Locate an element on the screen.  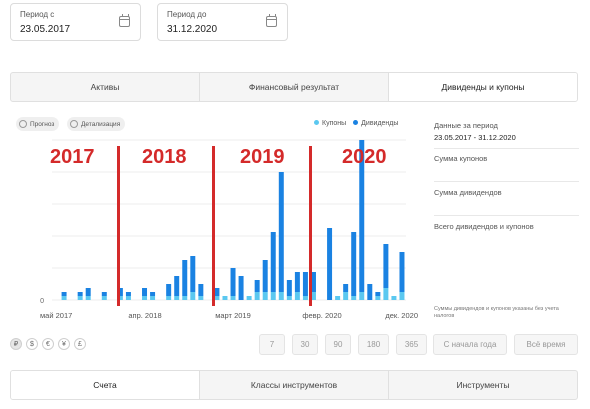
currency-eur-button: € is located at coordinates (48, 344).